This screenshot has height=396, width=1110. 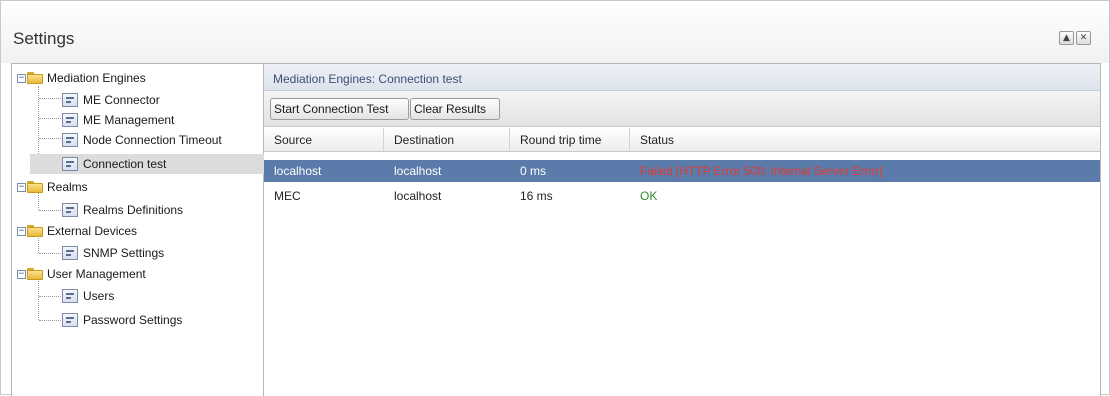 What do you see at coordinates (533, 171) in the screenshot?
I see `cell-round-trip-time: 0 ms` at bounding box center [533, 171].